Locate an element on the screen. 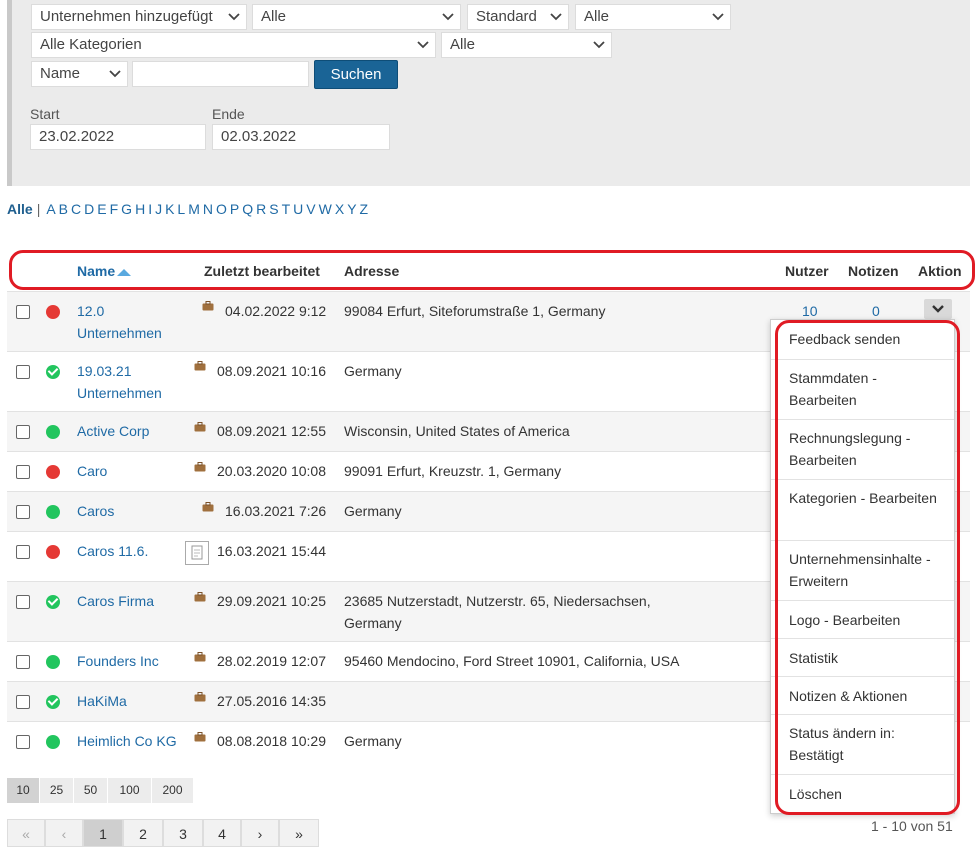 The height and width of the screenshot is (860, 980). category-select: Alle Kategorien is located at coordinates (233, 45).